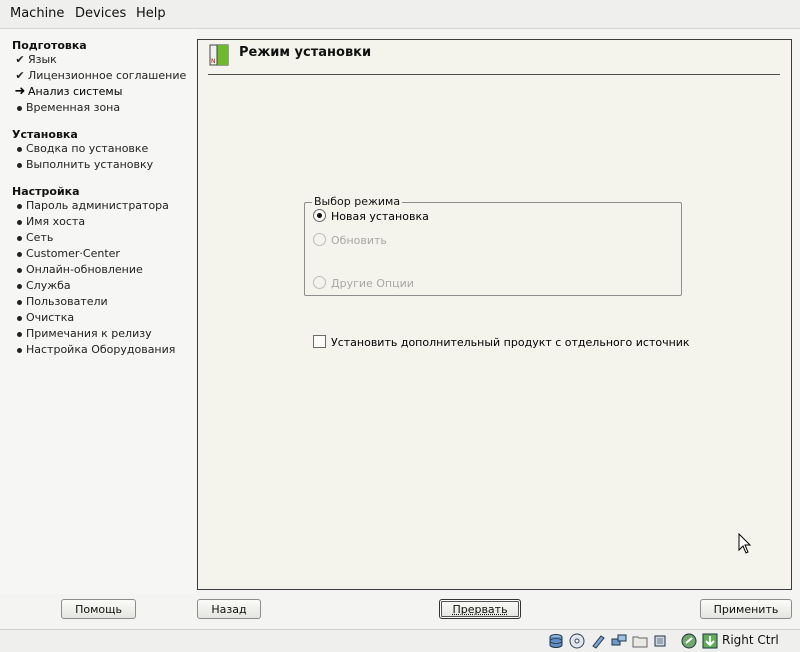 The width and height of the screenshot is (800, 652). What do you see at coordinates (577, 641) in the screenshot?
I see `optical-disc-icon` at bounding box center [577, 641].